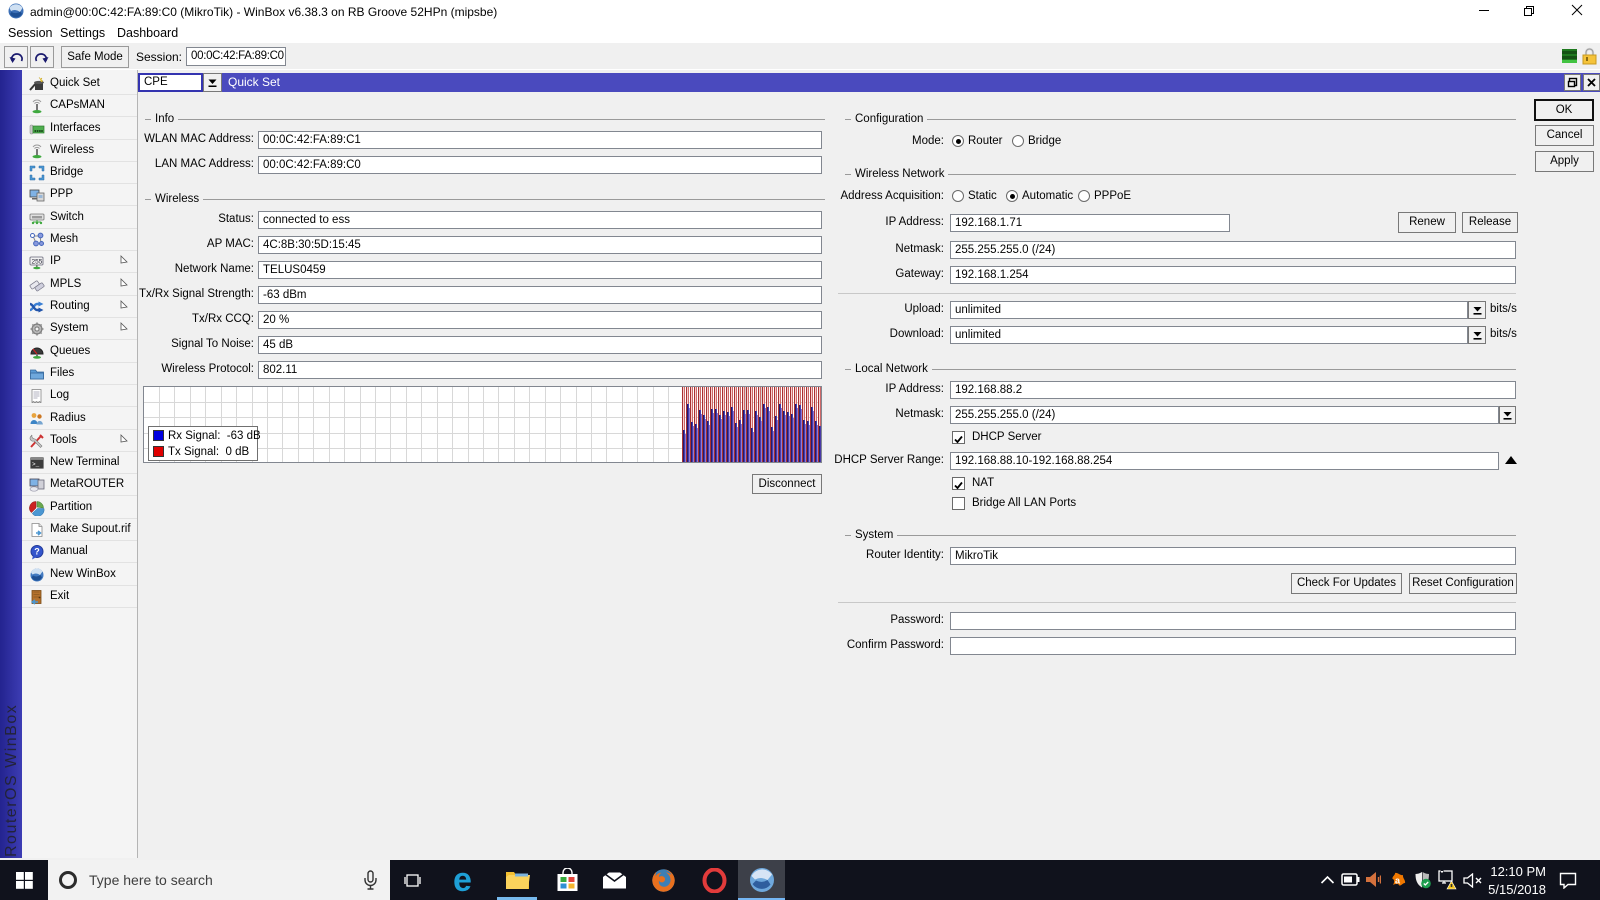 Image resolution: width=1600 pixels, height=900 pixels. Describe the element at coordinates (37, 262) in the screenshot. I see `svg-text: 255` at that location.